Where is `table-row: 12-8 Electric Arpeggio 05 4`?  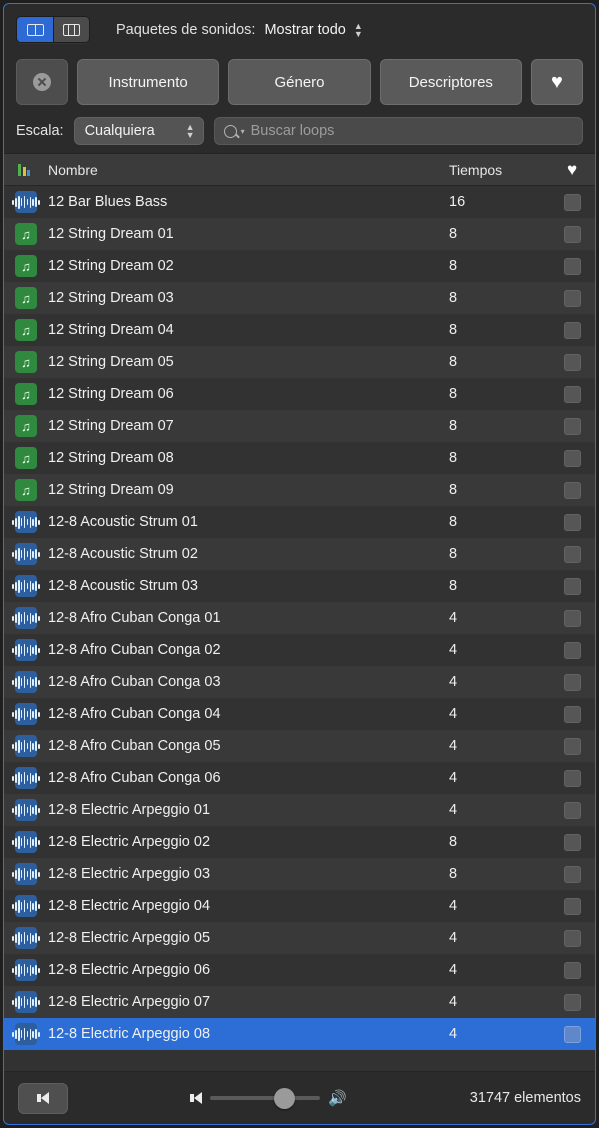
table-row: 12-8 Electric Arpeggio 05 4 is located at coordinates (299, 938).